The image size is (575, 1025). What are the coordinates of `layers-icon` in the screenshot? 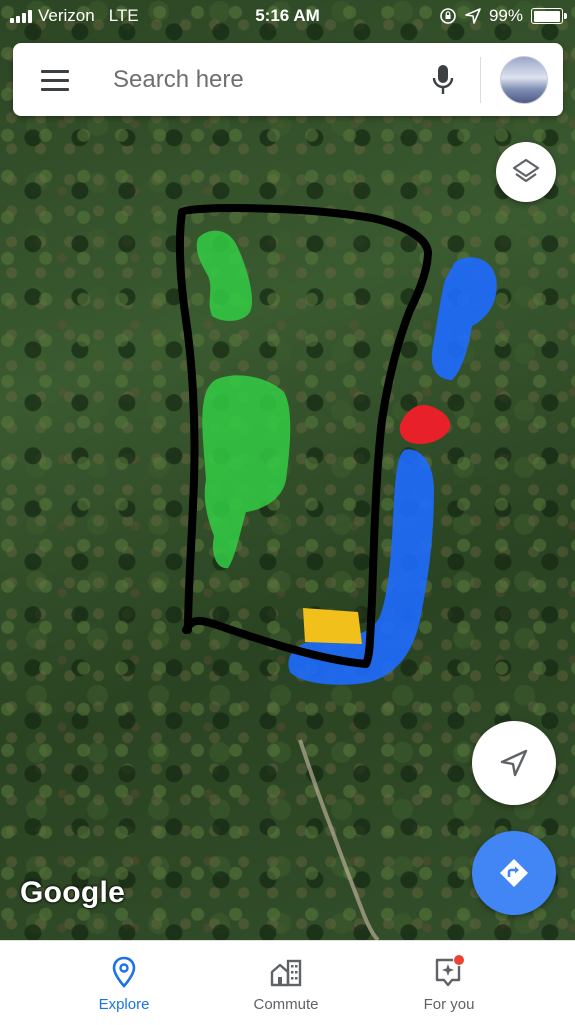 It's located at (526, 170).